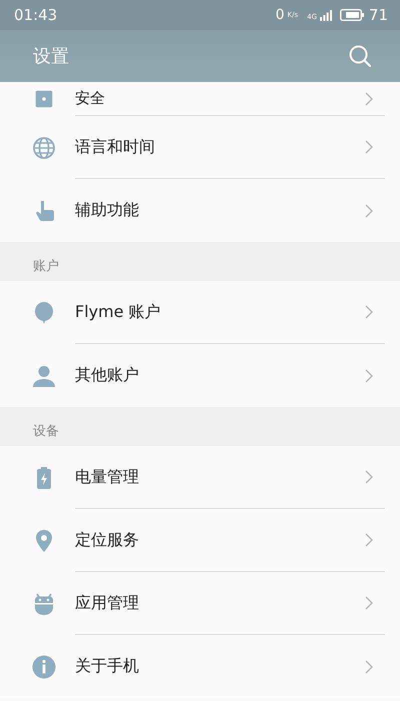 This screenshot has height=701, width=400. Describe the element at coordinates (44, 148) in the screenshot. I see `globe-icon` at that location.